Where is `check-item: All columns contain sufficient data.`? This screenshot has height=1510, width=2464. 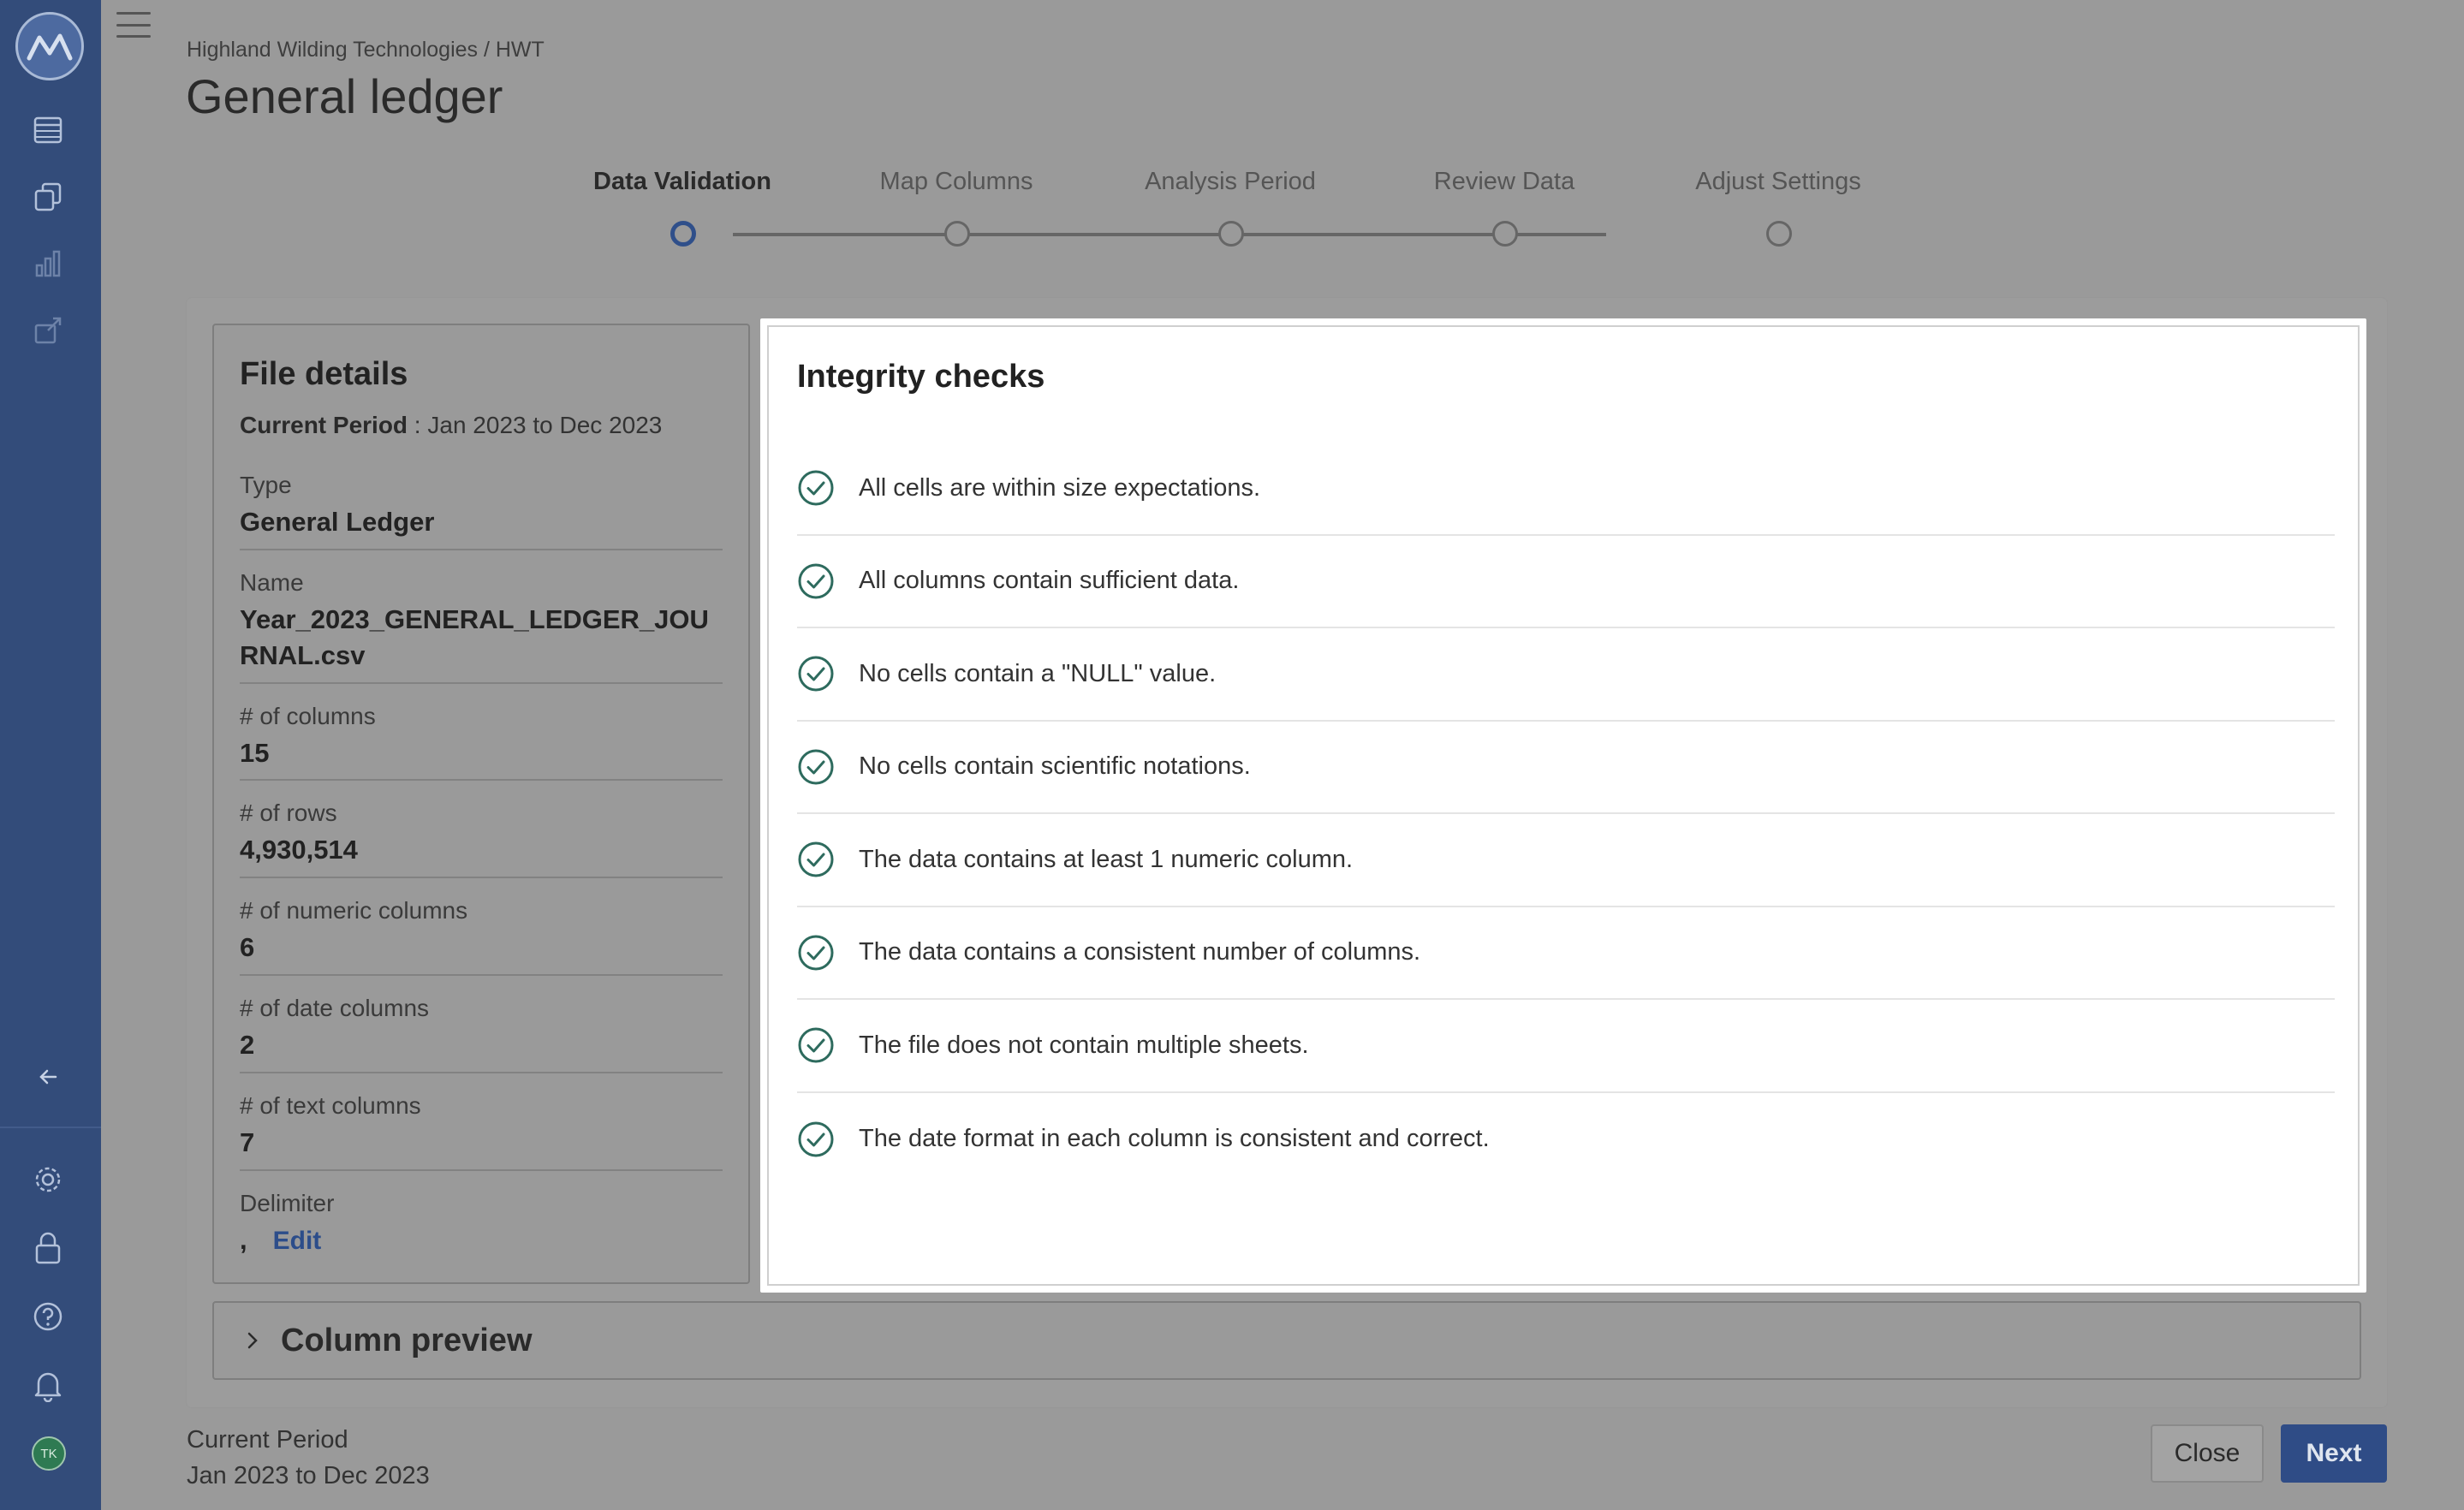 check-item: All columns contain sufficient data. is located at coordinates (1566, 582).